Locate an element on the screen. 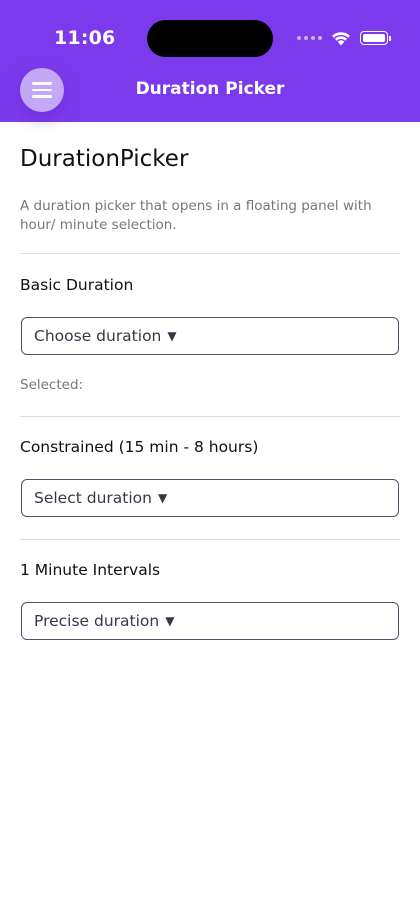  status-time: 11:06 is located at coordinates (85, 38).